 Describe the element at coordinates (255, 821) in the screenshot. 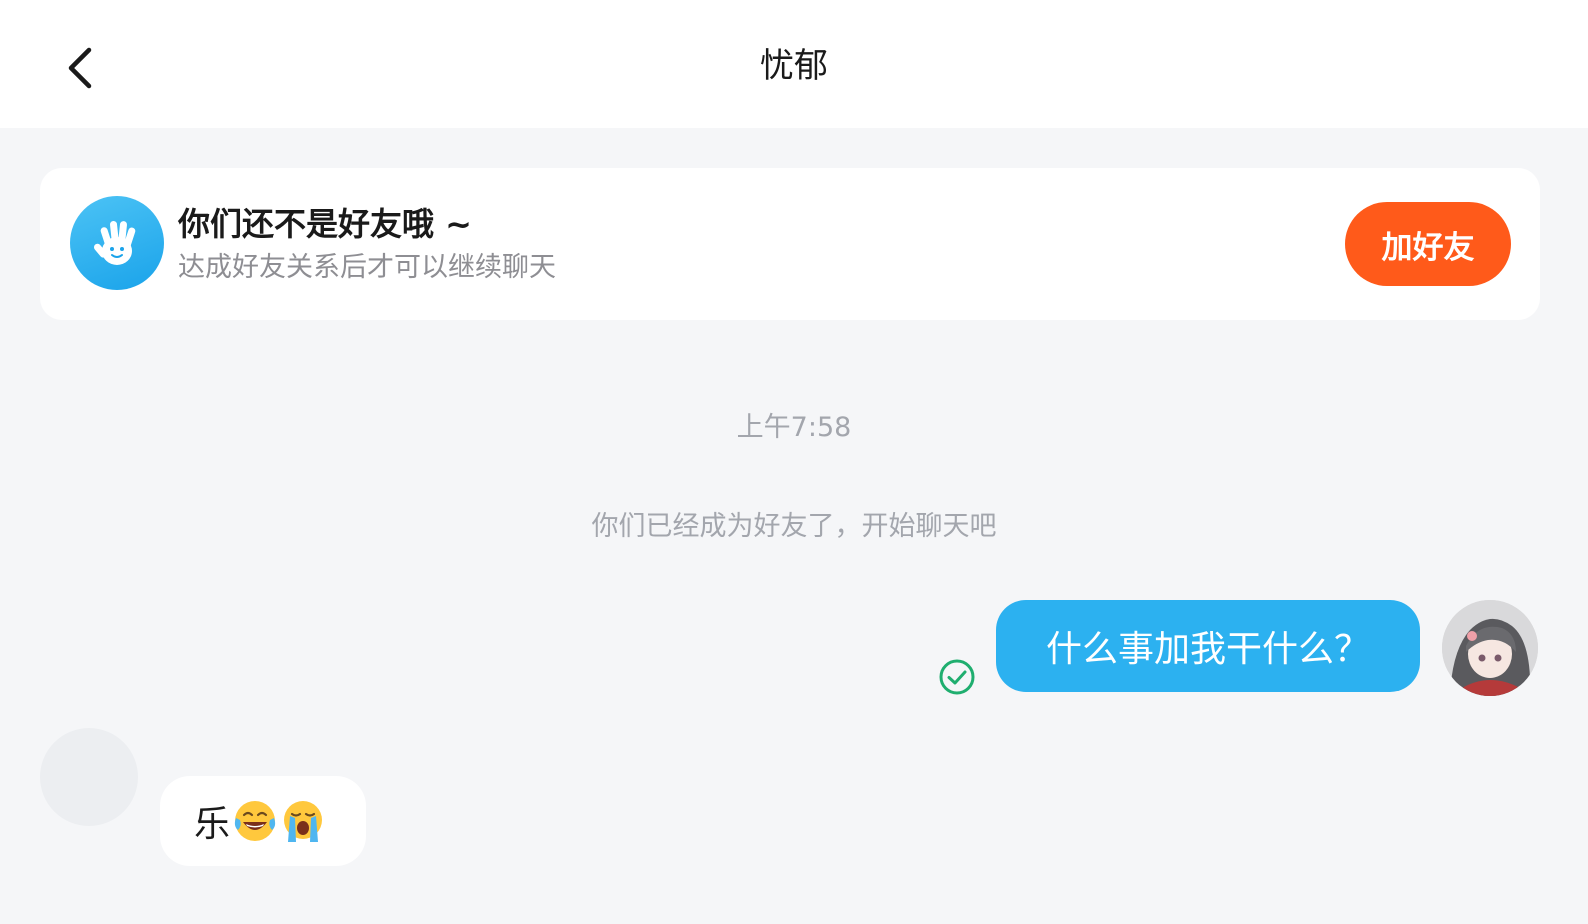

I see `tears-of-joy-emoji` at that location.